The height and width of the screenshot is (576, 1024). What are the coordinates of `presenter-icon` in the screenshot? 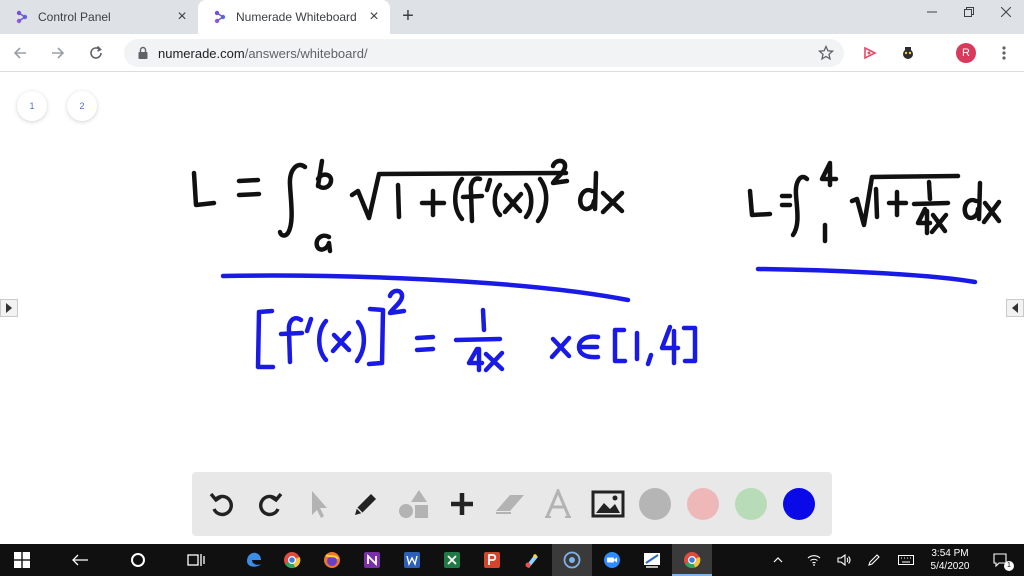 It's located at (652, 560).